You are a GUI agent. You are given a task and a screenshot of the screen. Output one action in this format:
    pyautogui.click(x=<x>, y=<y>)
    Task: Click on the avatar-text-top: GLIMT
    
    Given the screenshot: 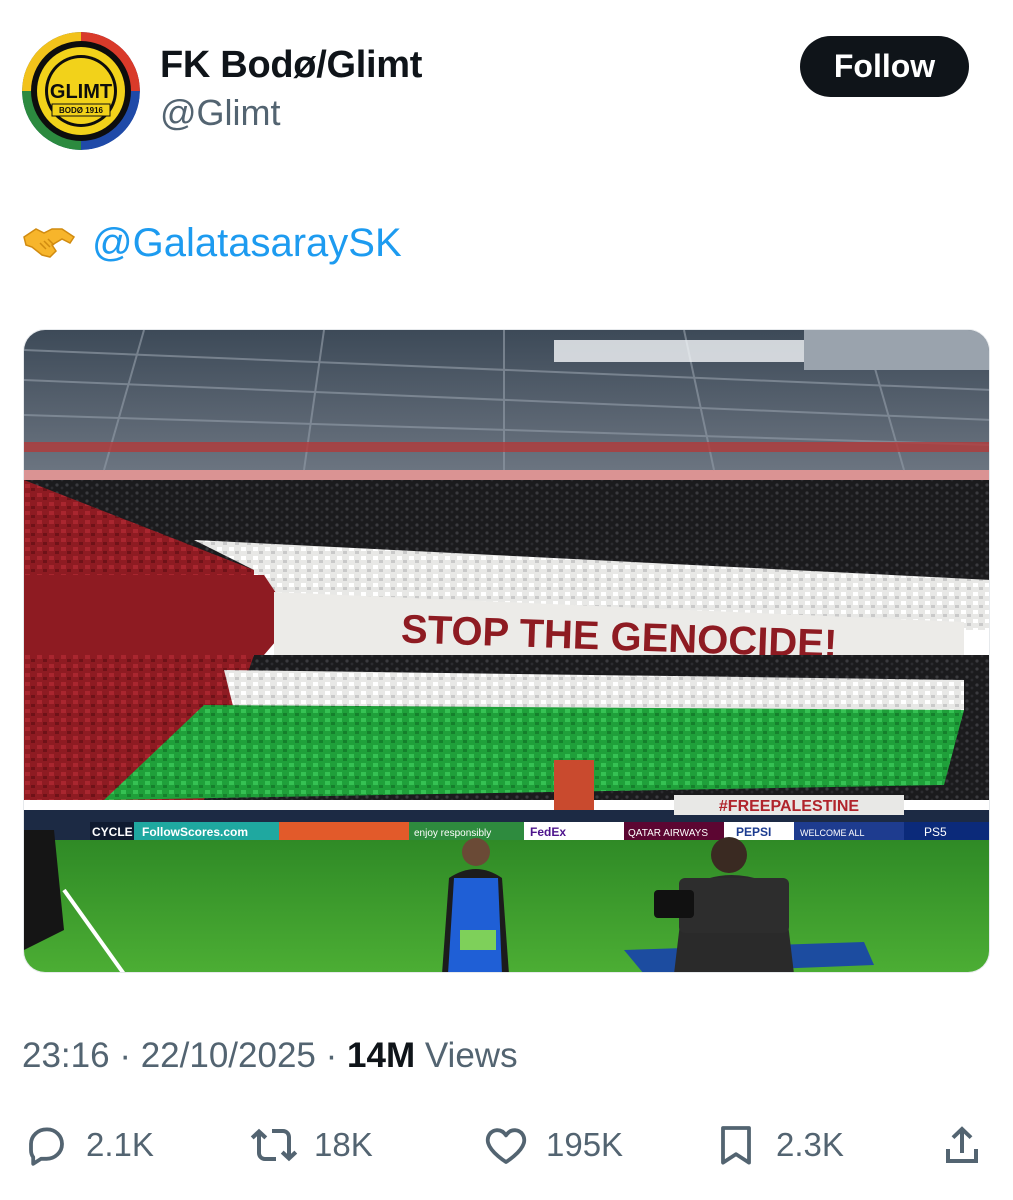 What is the action you would take?
    pyautogui.click(x=81, y=92)
    